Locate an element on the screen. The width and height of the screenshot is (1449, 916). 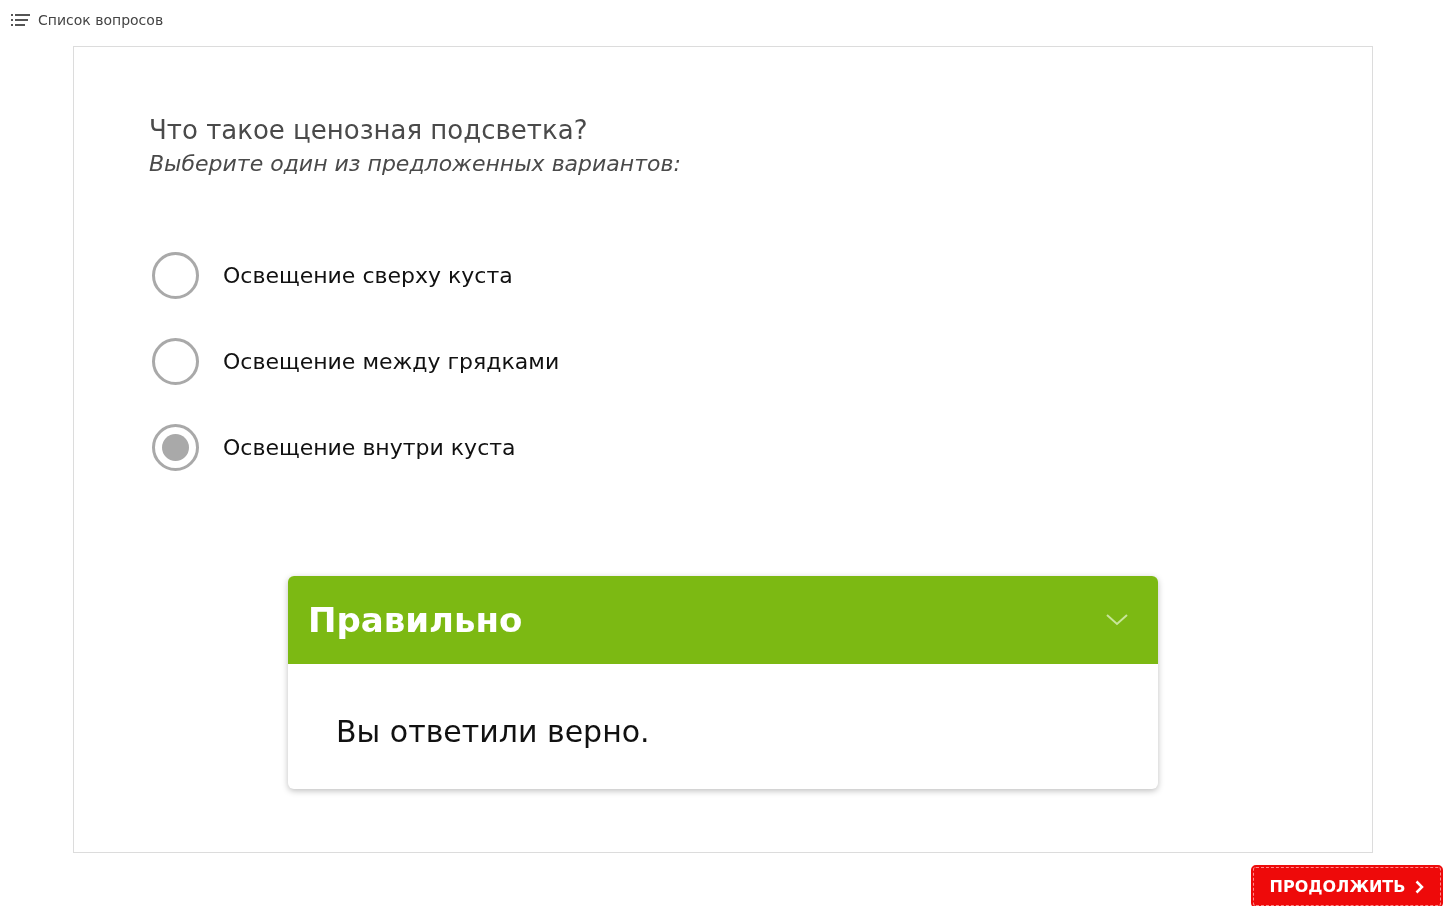
question-title: Что такое ценозная подсветка? is located at coordinates (368, 130).